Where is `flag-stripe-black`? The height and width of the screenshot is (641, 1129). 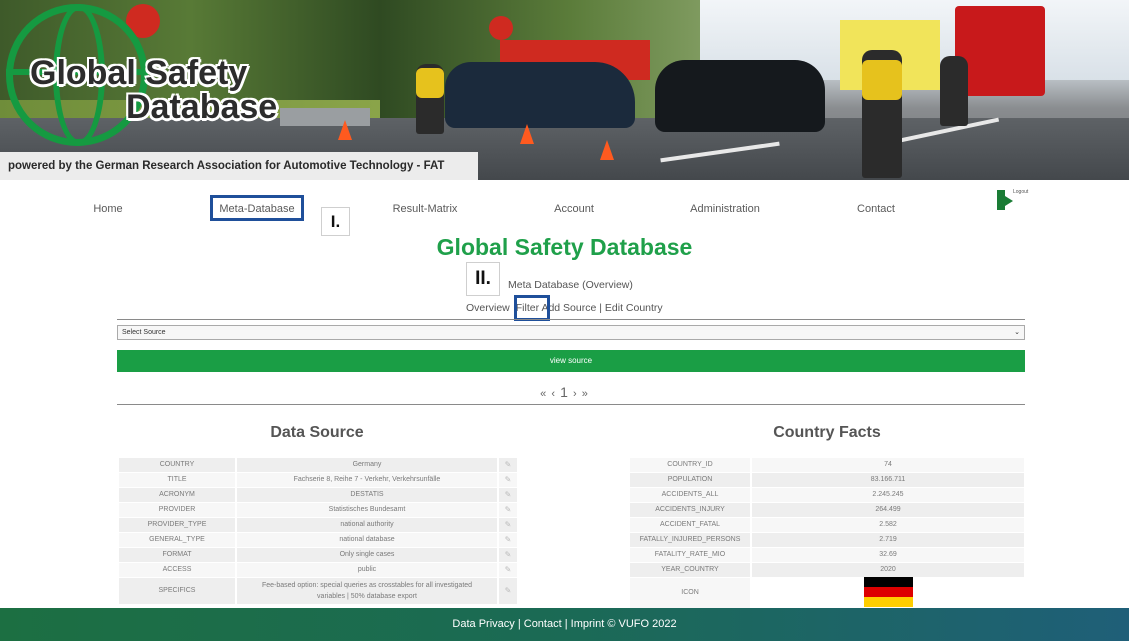
flag-stripe-black is located at coordinates (888, 582).